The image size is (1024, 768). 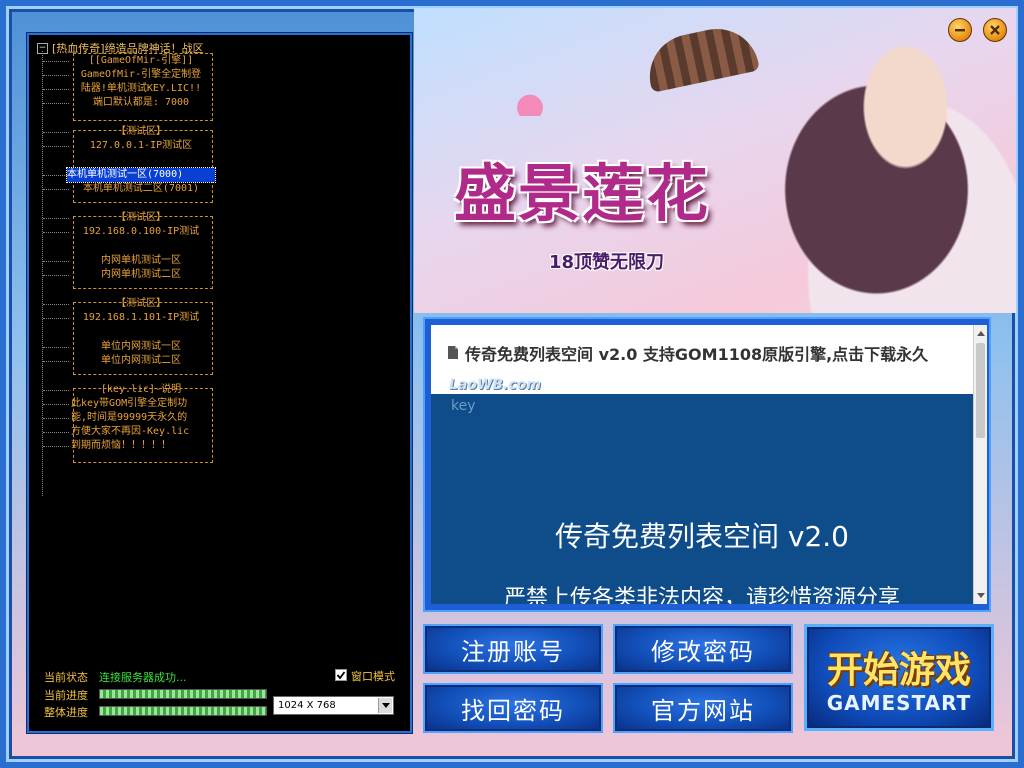 I want to click on game-logo-subtitle: 18顶赞无限刀, so click(x=607, y=262).